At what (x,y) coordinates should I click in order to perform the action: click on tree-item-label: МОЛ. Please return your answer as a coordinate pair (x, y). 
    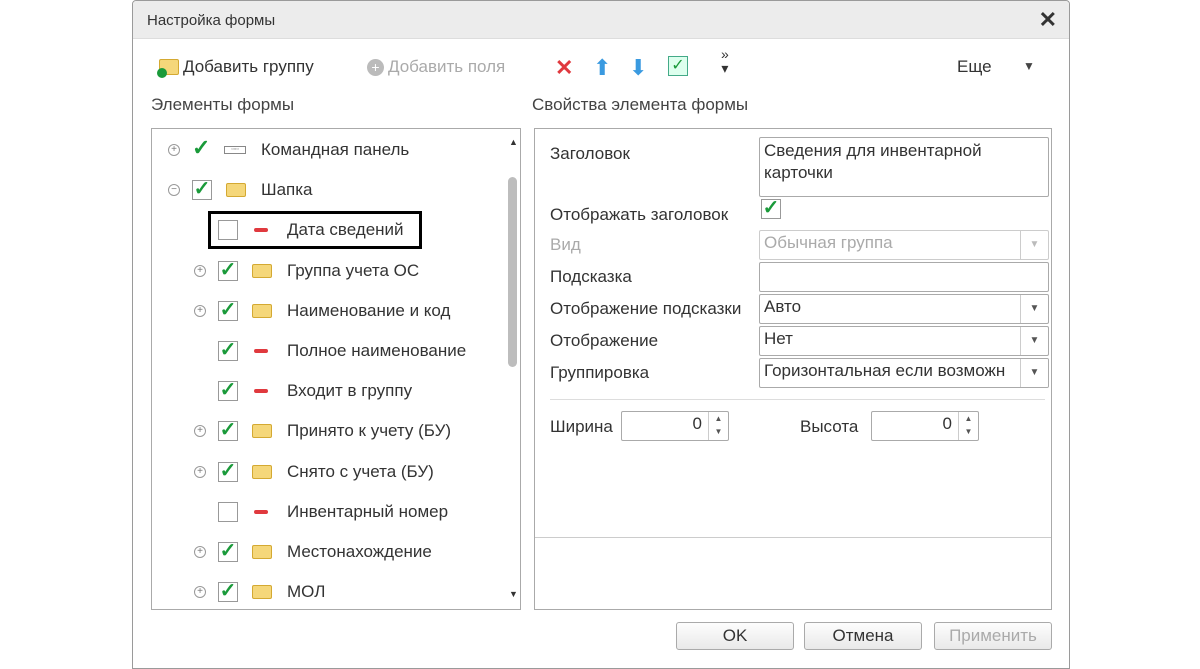
    Looking at the image, I should click on (306, 592).